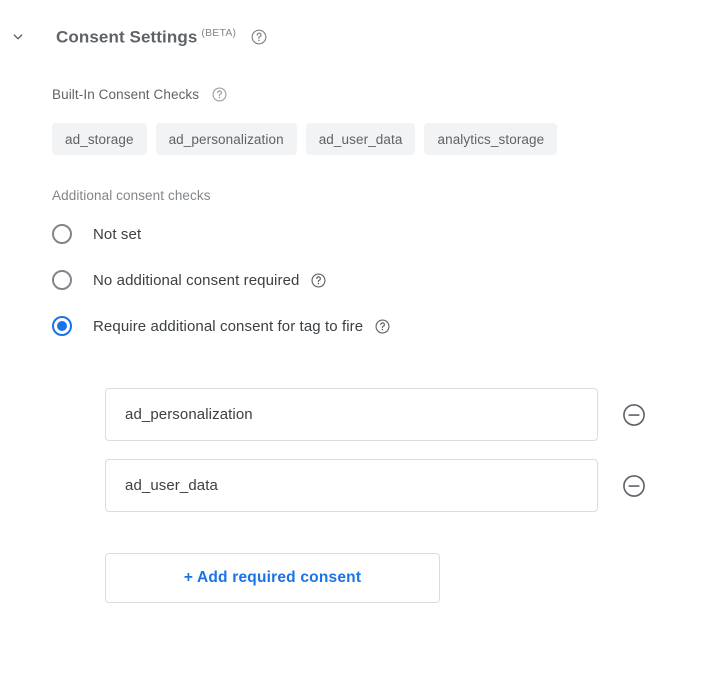 The image size is (721, 678). What do you see at coordinates (18, 37) in the screenshot?
I see `chevron-down-icon` at bounding box center [18, 37].